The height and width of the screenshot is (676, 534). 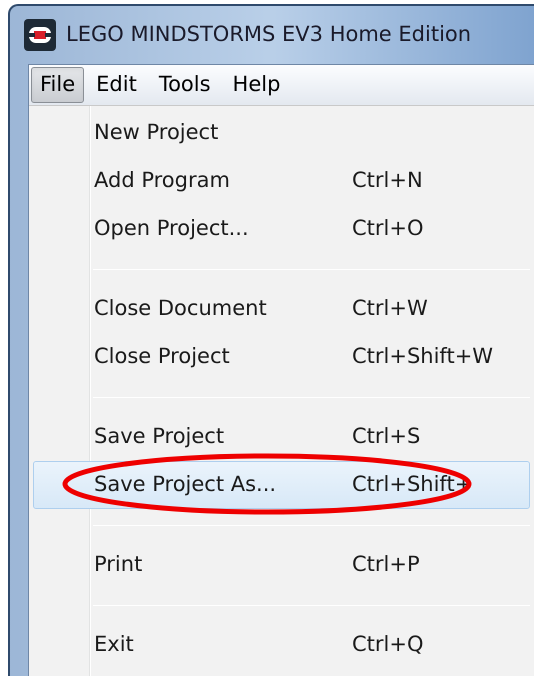 What do you see at coordinates (390, 308) in the screenshot?
I see `shortcut-text: Ctrl+W` at bounding box center [390, 308].